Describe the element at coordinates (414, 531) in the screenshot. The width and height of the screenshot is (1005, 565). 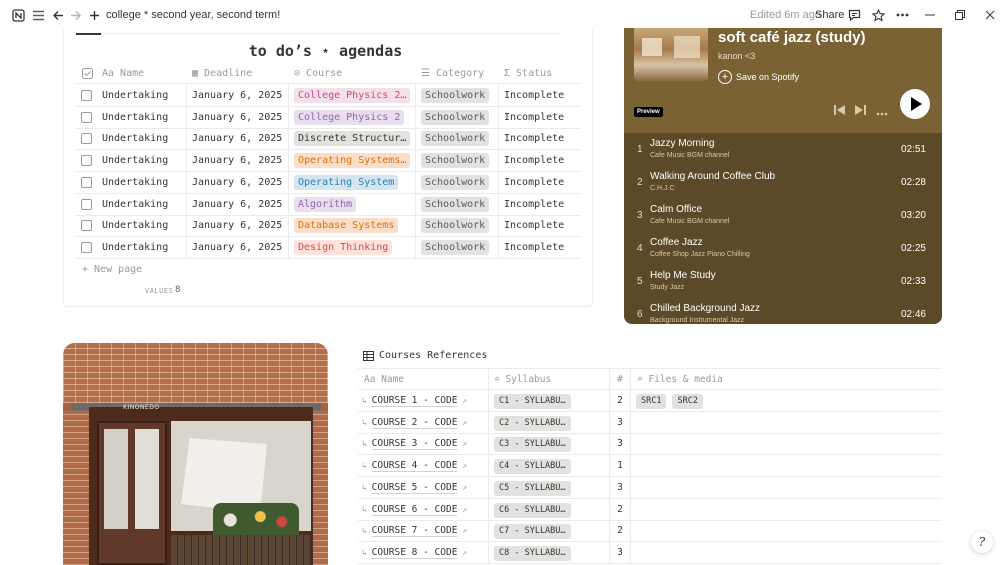
I see `course-name: COURSE 7 - CODE` at that location.